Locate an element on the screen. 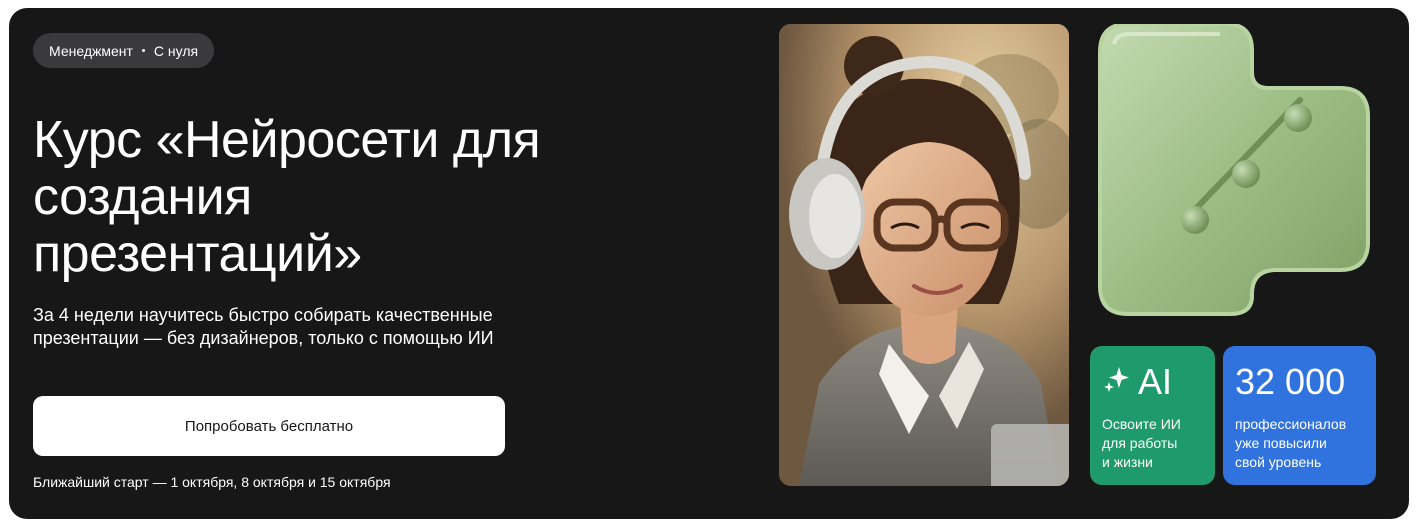 This screenshot has width=1416, height=527. sparkle-icon is located at coordinates (1117, 382).